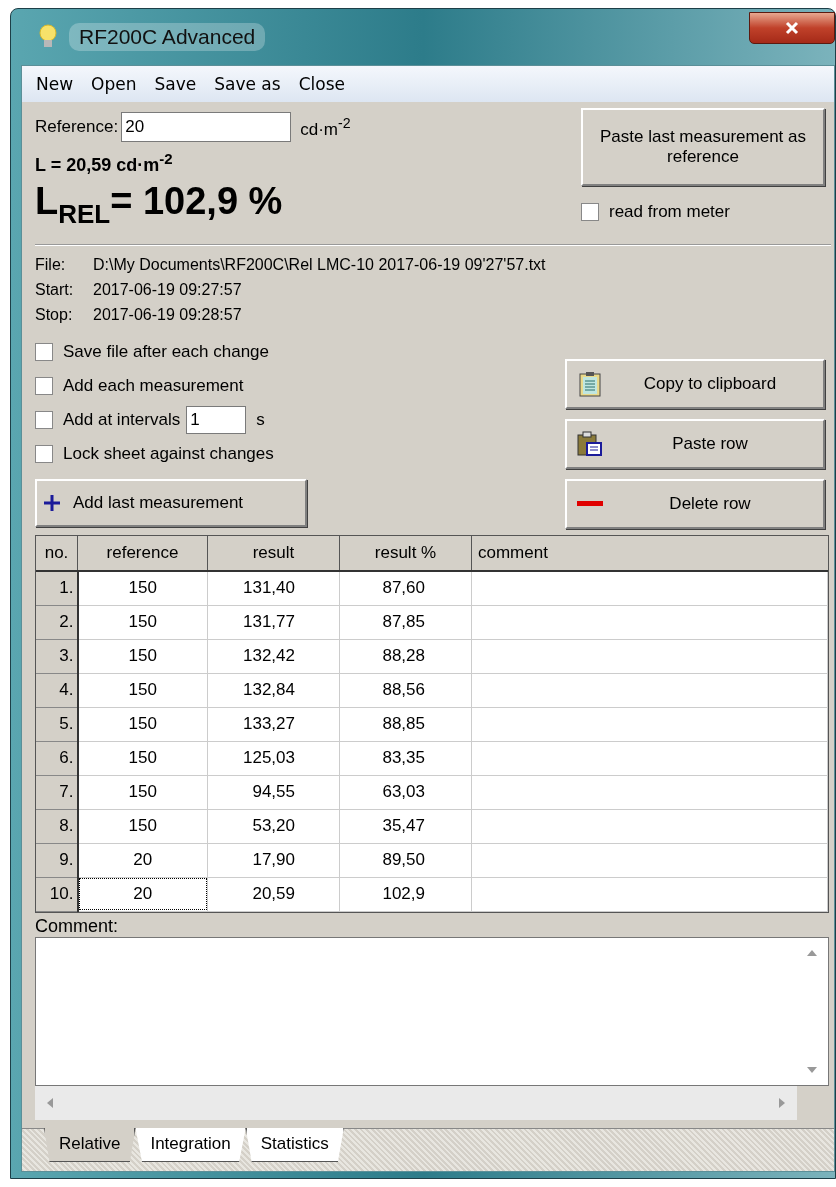 This screenshot has height=1187, width=836. What do you see at coordinates (405, 894) in the screenshot?
I see `table-cell: 102,9` at bounding box center [405, 894].